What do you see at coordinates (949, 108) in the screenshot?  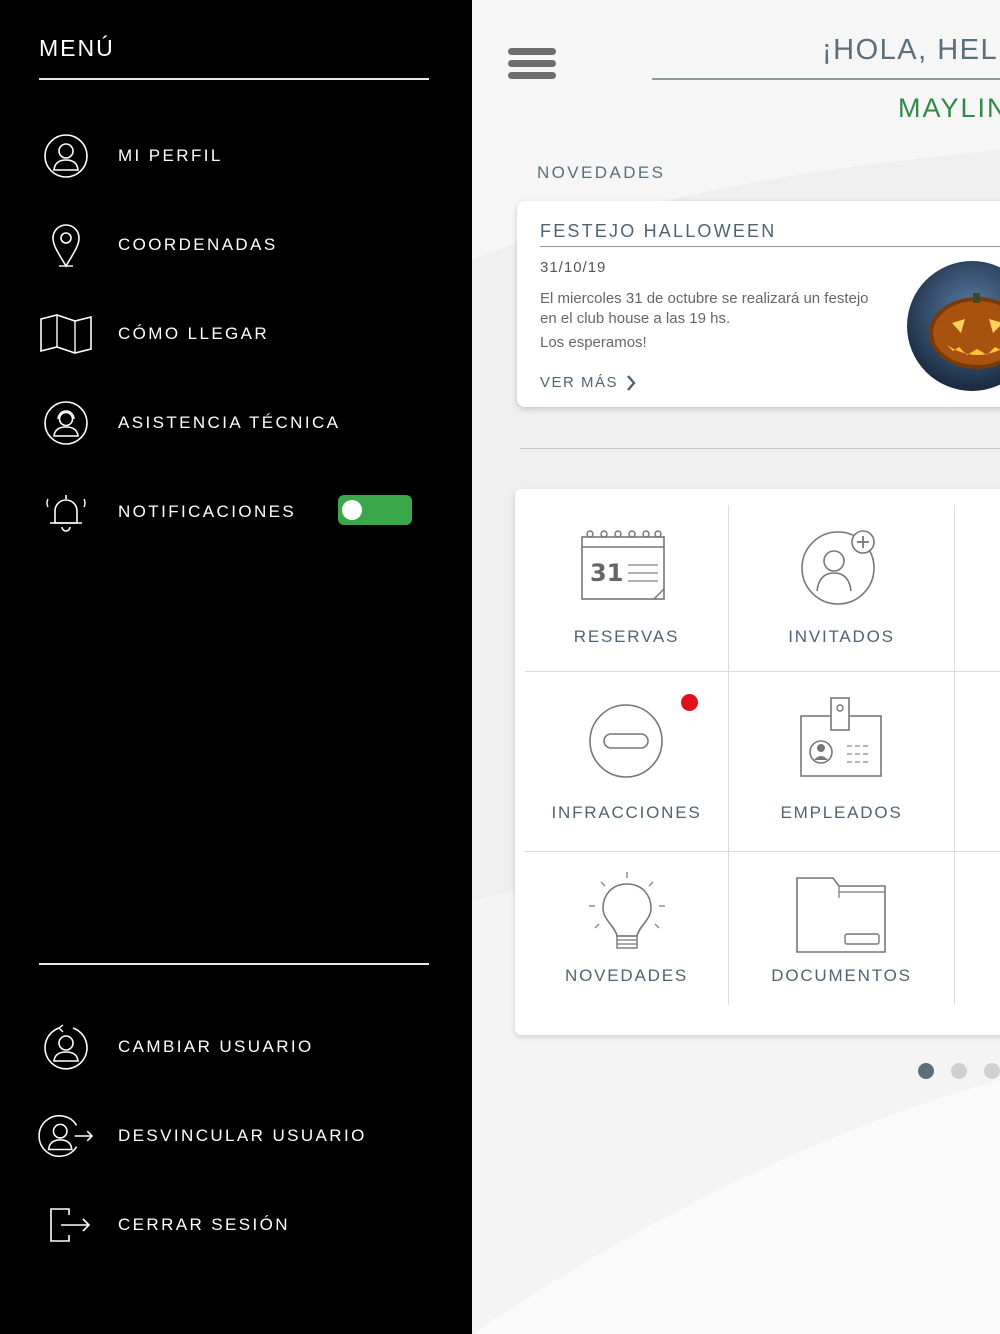 I see `user-name: MAYLIN` at bounding box center [949, 108].